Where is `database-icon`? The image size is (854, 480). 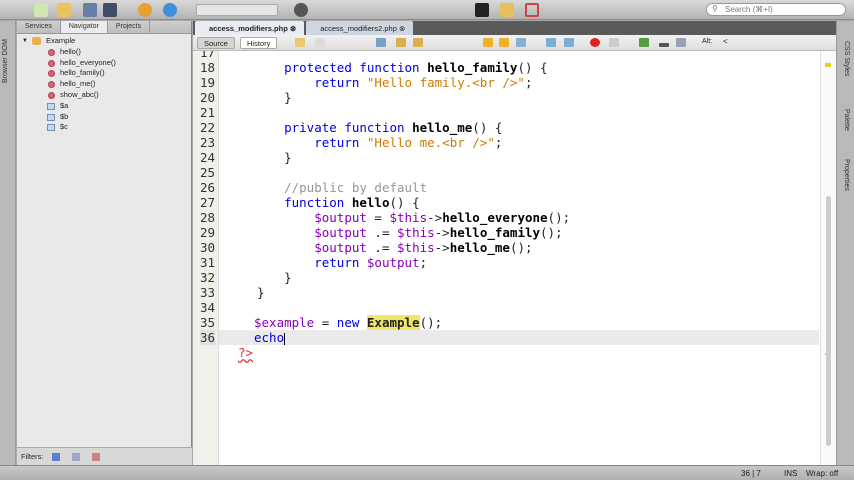
database-icon is located at coordinates (681, 42).